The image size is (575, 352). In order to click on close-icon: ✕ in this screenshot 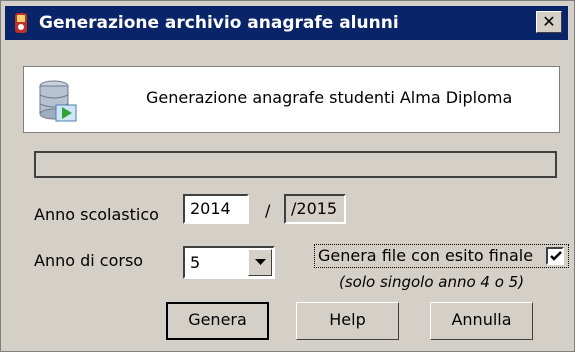, I will do `click(549, 21)`.